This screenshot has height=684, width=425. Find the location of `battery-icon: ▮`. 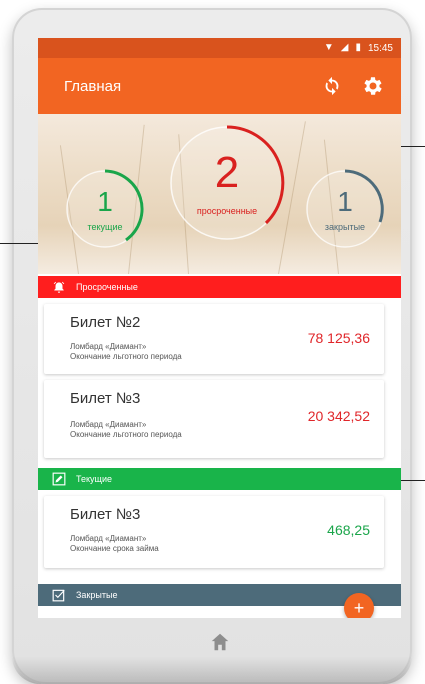

battery-icon: ▮ is located at coordinates (358, 47).